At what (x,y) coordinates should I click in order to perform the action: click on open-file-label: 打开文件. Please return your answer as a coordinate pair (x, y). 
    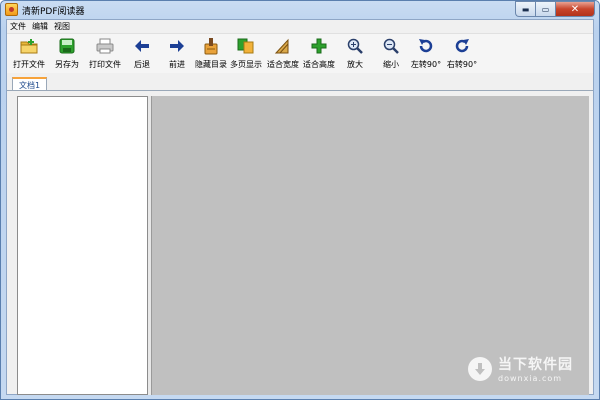
    Looking at the image, I should click on (29, 64).